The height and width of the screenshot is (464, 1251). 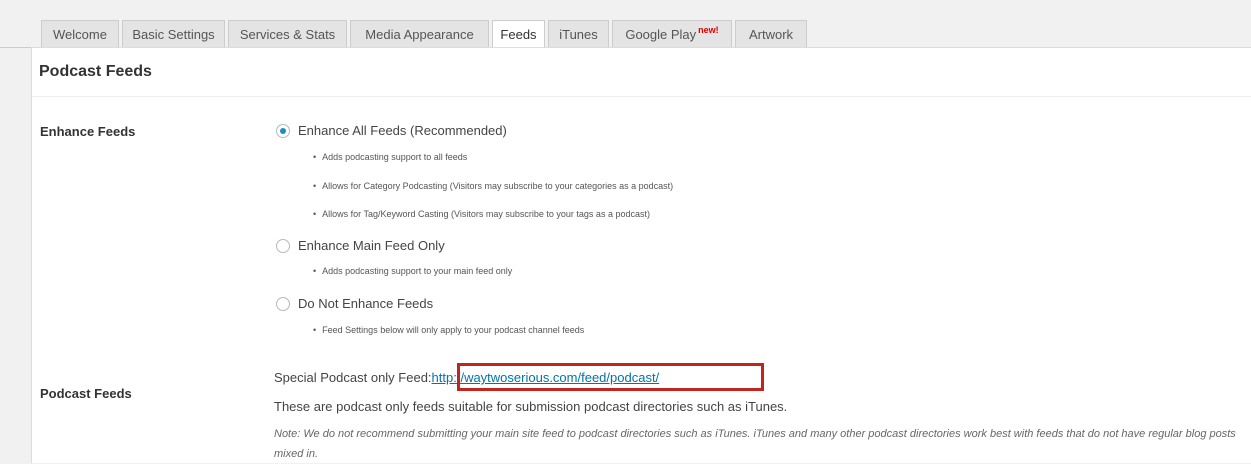 What do you see at coordinates (771, 34) in the screenshot?
I see `tab-artwork: Artwork` at bounding box center [771, 34].